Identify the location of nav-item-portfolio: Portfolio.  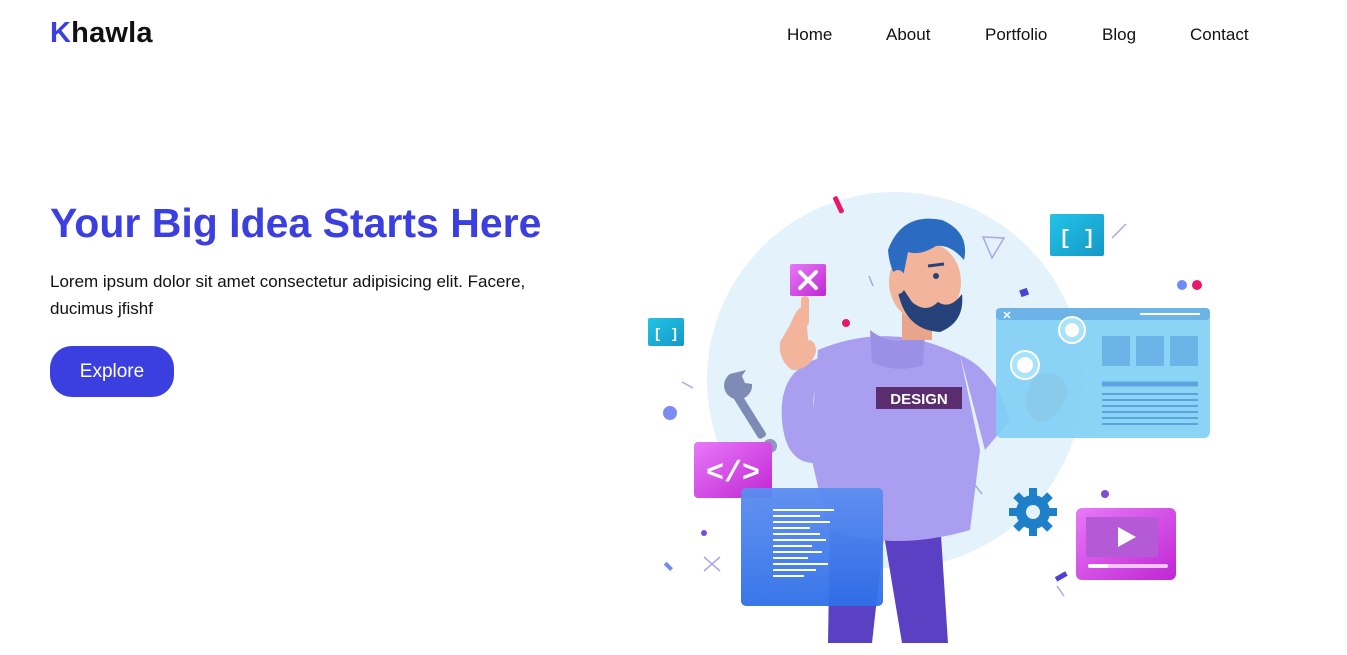
(1016, 35).